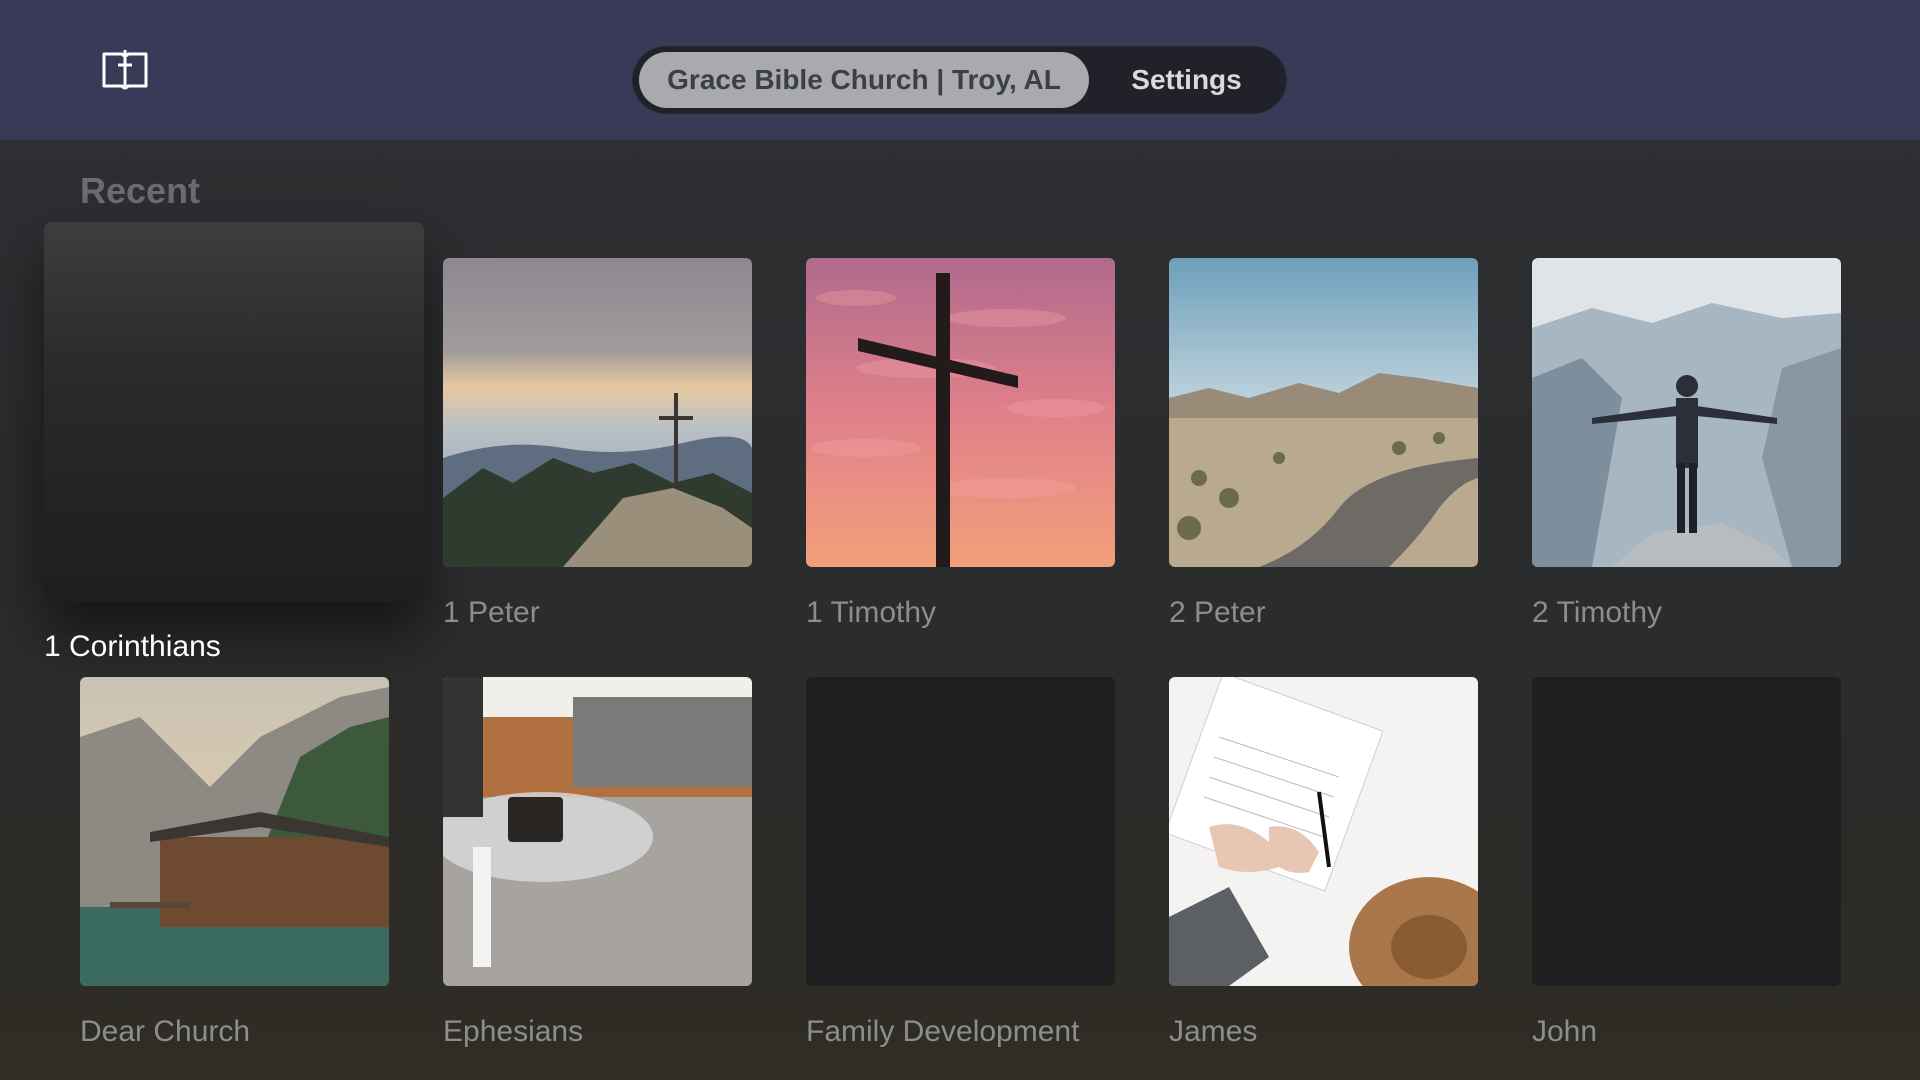 This screenshot has height=1080, width=1920. I want to click on series-artwork-cross-sunset, so click(960, 412).